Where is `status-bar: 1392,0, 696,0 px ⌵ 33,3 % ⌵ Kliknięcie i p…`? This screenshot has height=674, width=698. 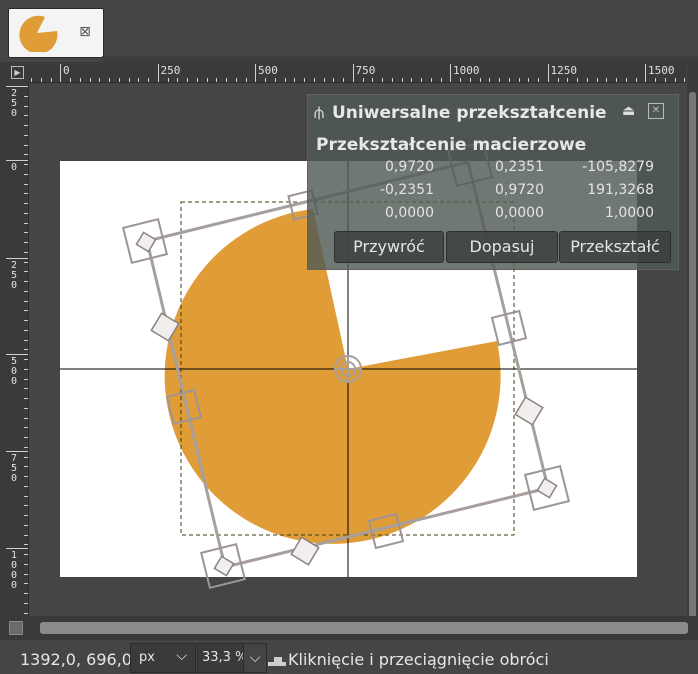
status-bar: 1392,0, 696,0 px ⌵ 33,3 % ⌵ Kliknięcie i p… is located at coordinates (349, 657).